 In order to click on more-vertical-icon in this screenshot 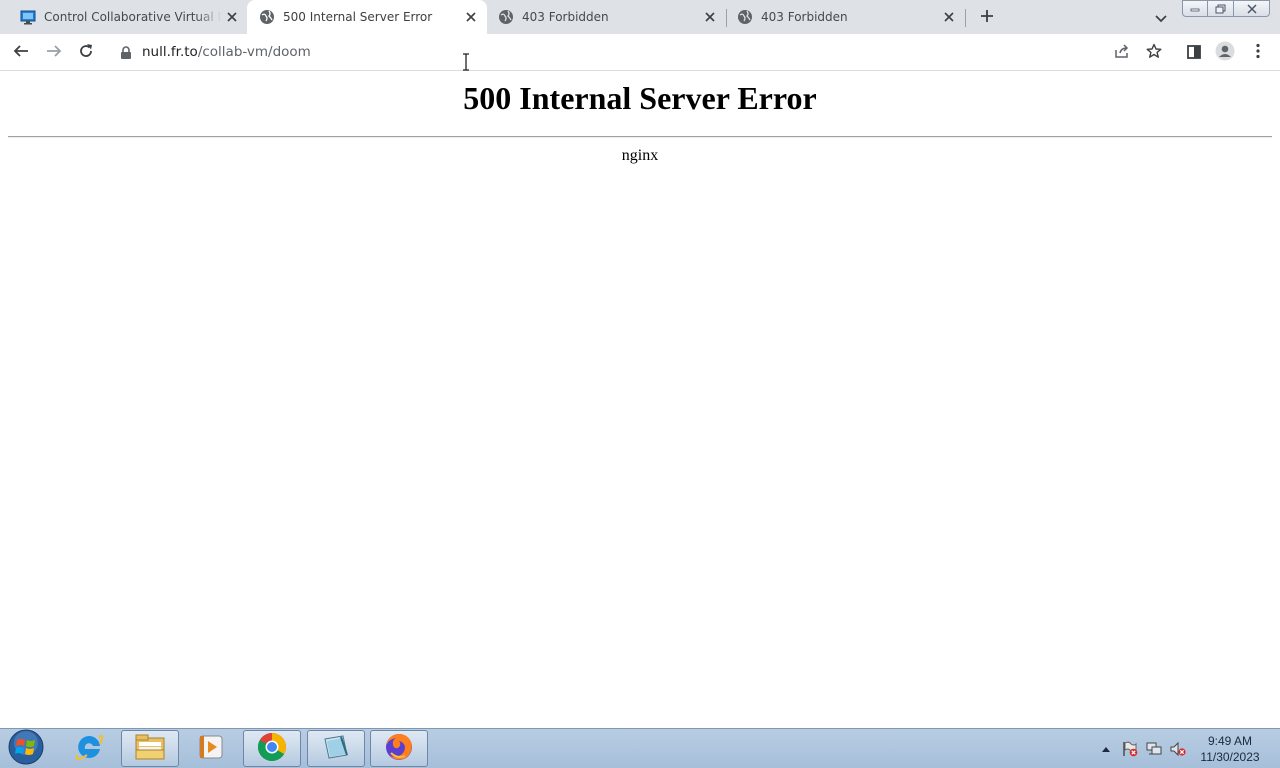, I will do `click(1258, 53)`.